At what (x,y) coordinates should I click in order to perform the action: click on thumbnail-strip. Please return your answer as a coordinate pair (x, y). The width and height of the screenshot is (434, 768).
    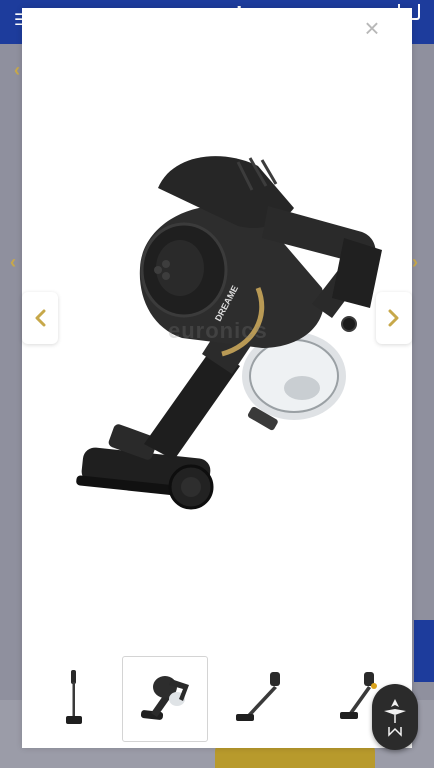
    Looking at the image, I should click on (217, 699).